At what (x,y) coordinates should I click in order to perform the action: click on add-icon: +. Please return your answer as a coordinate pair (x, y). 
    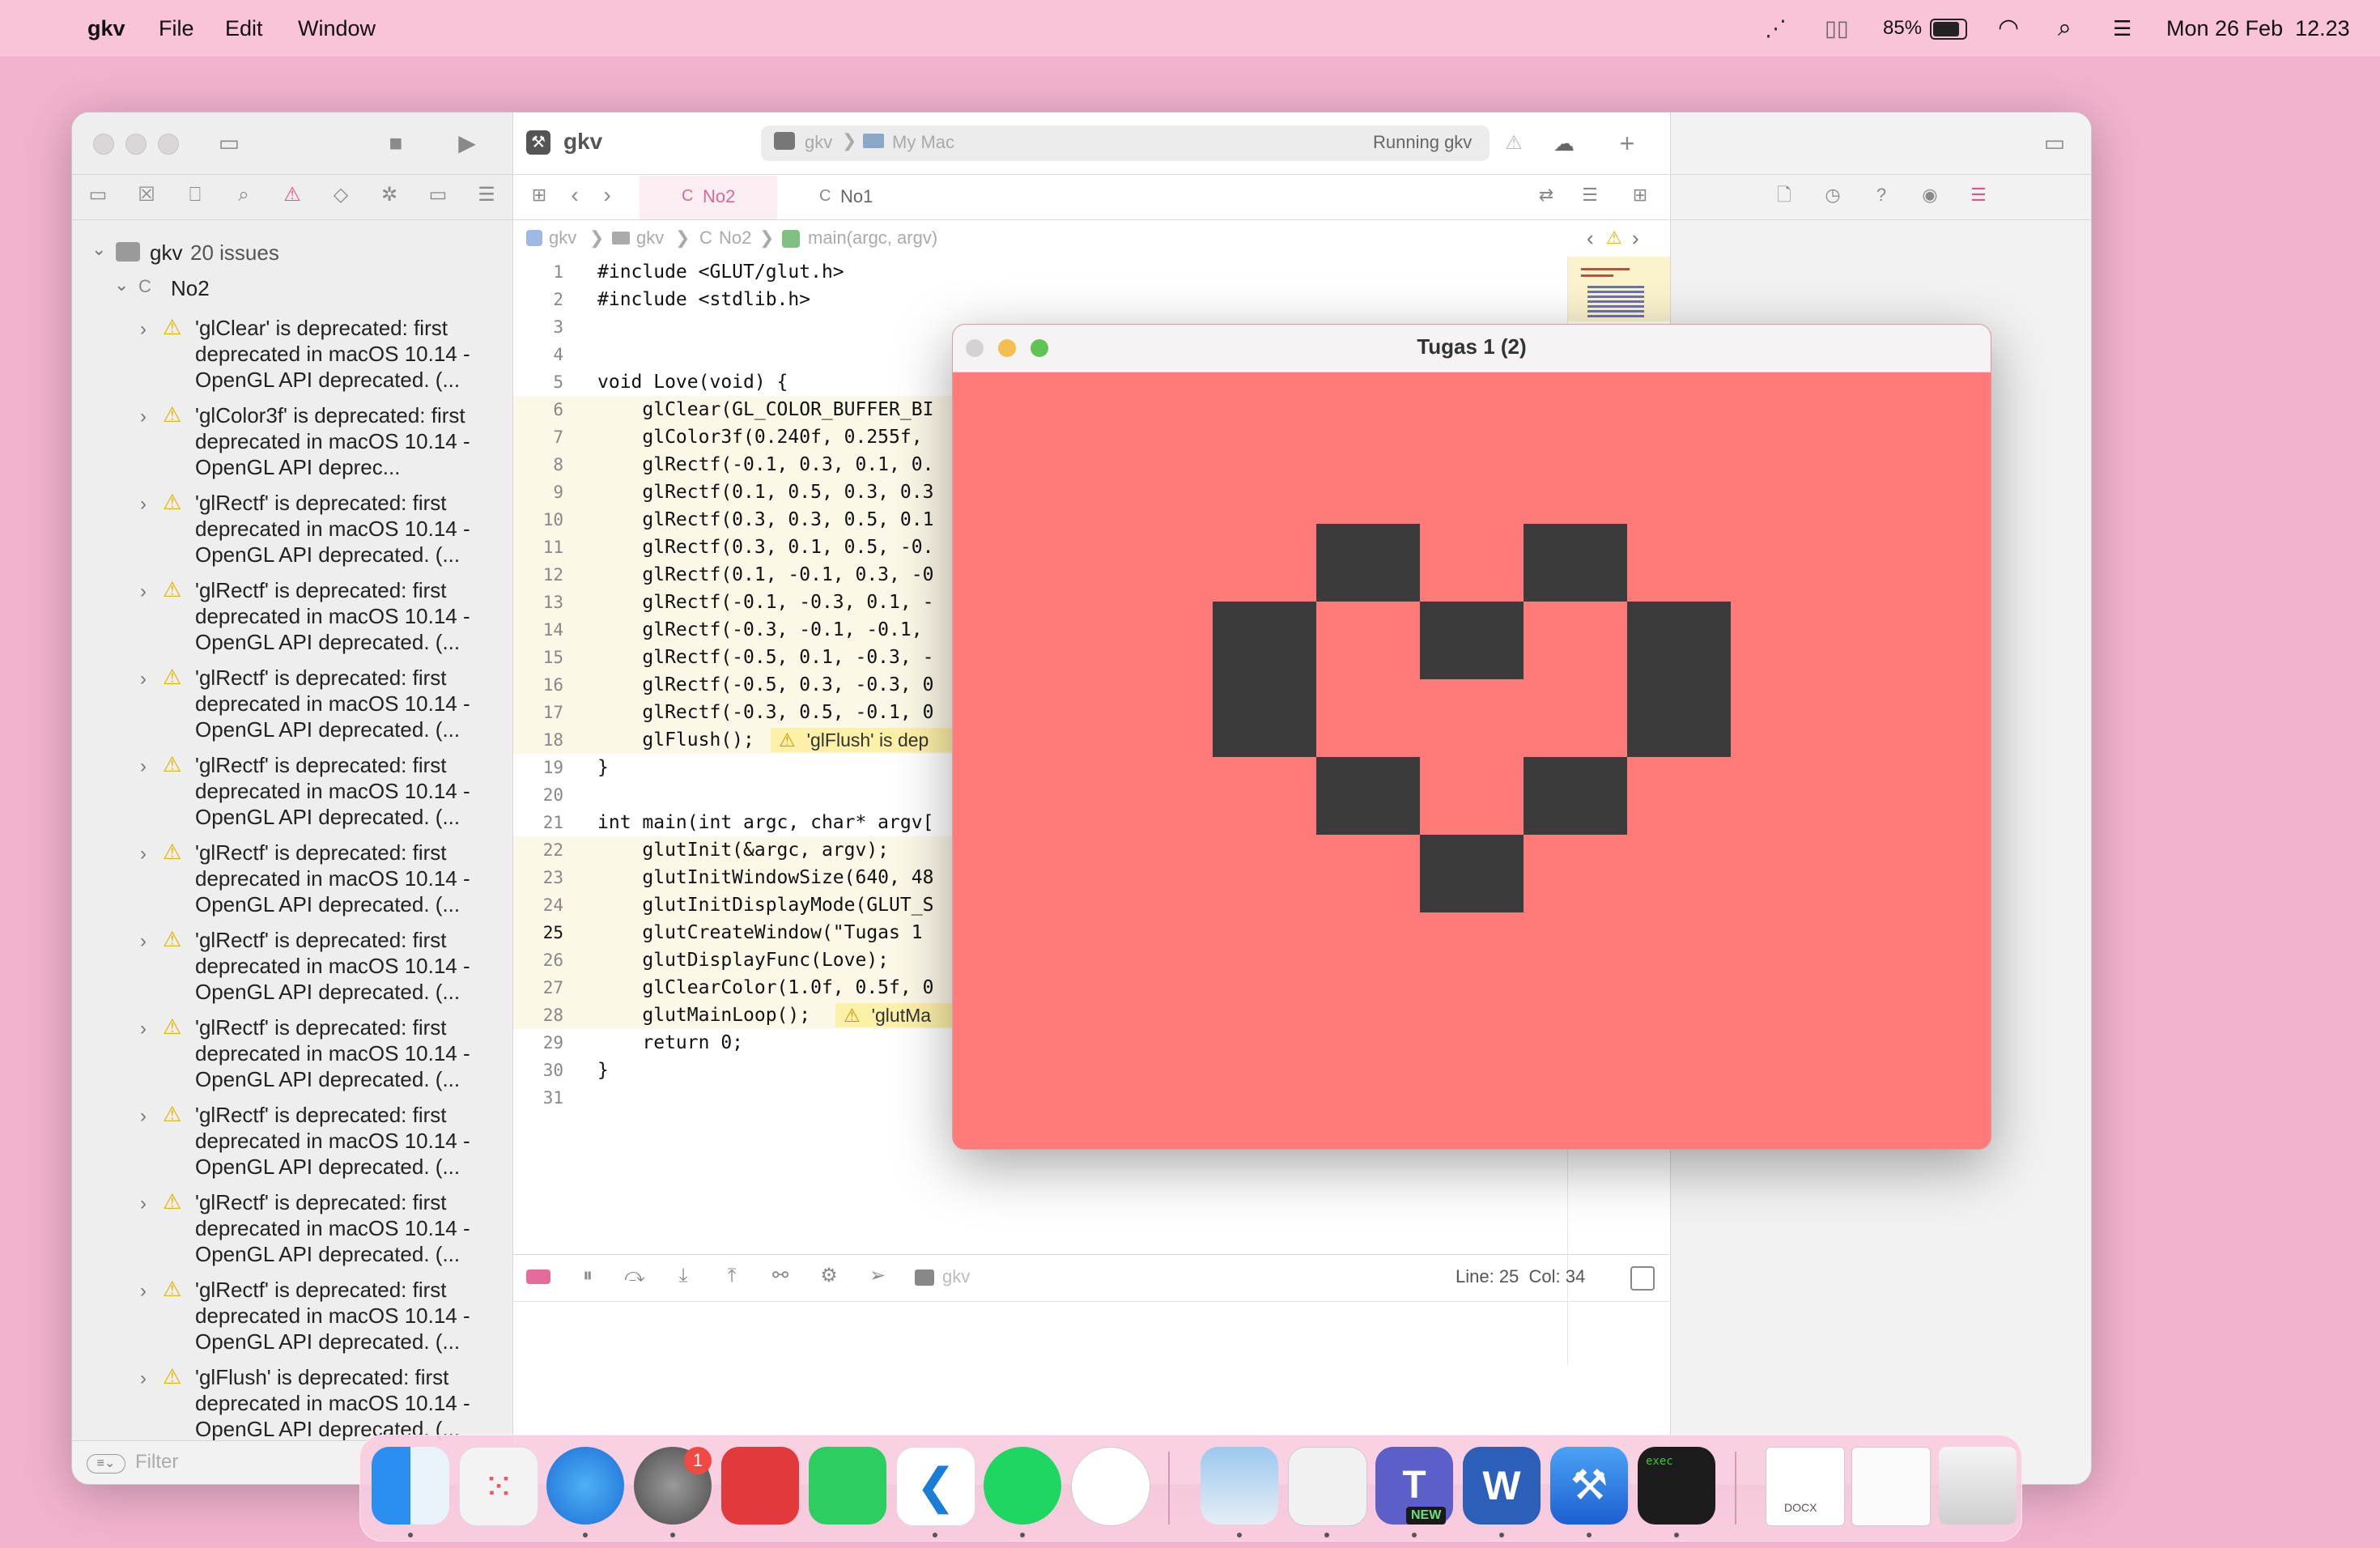
    Looking at the image, I should click on (1627, 143).